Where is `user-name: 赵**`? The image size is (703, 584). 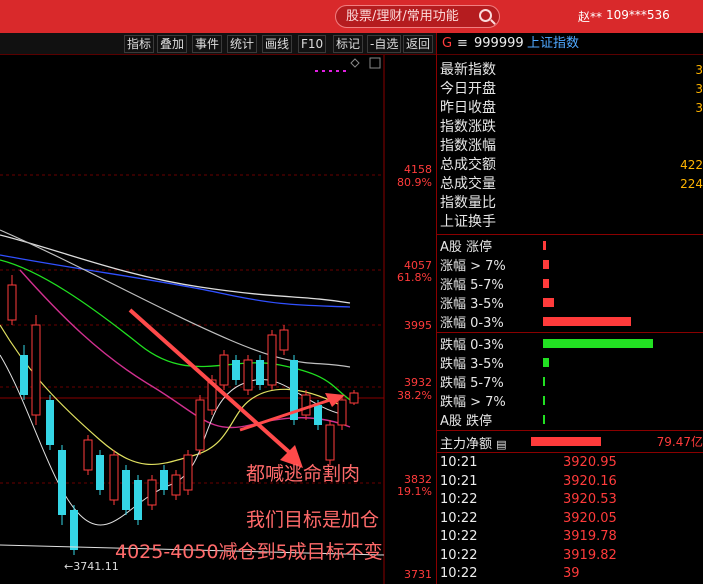 user-name: 赵** is located at coordinates (590, 16).